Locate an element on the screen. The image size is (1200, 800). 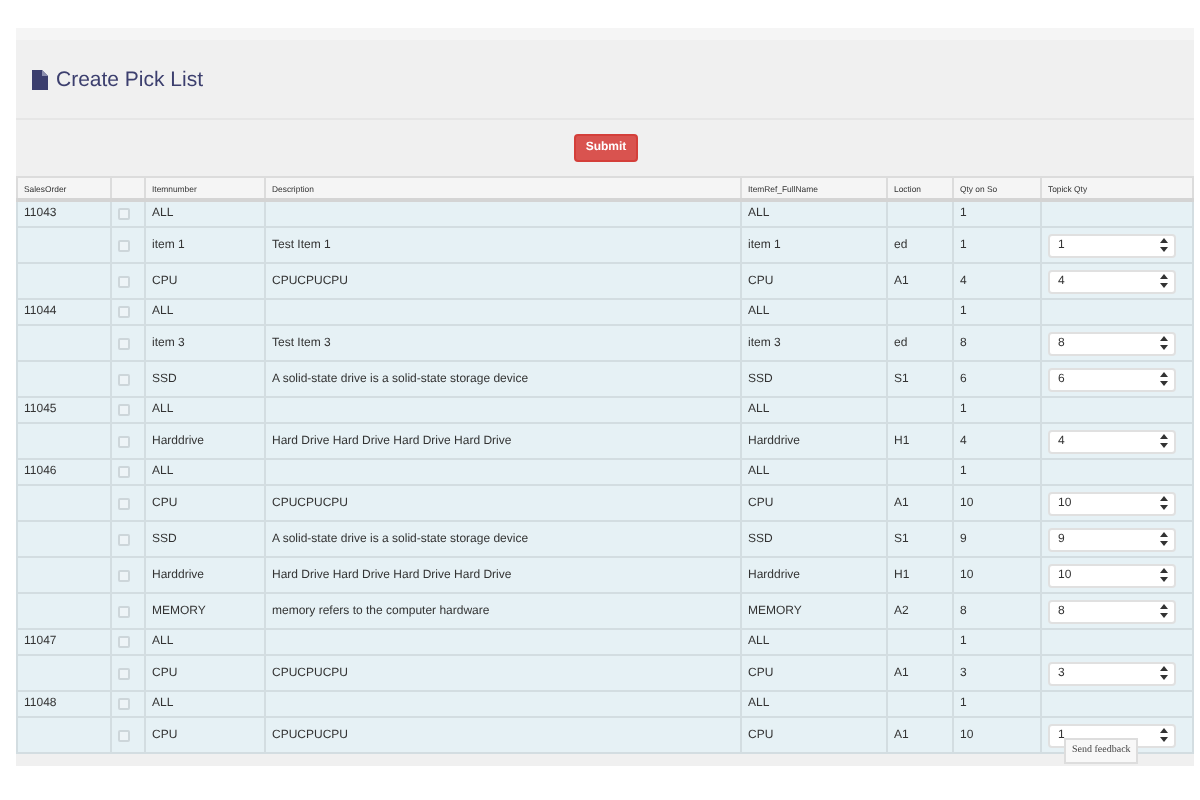
page-title: Create Pick List is located at coordinates (130, 79).